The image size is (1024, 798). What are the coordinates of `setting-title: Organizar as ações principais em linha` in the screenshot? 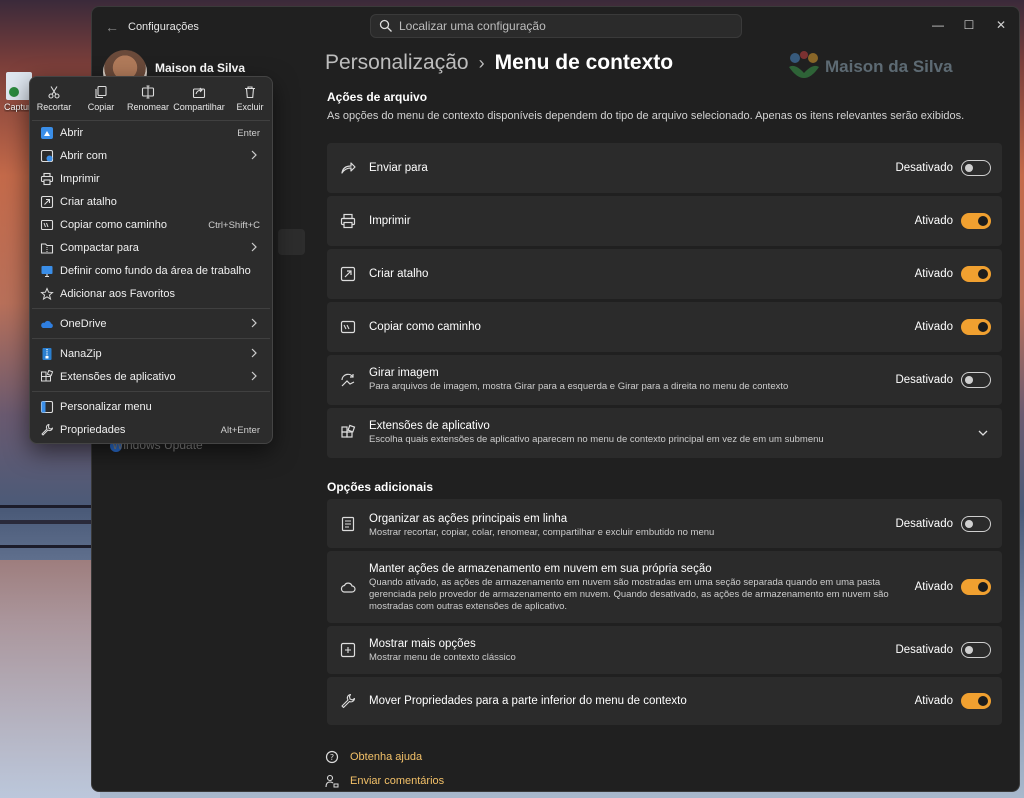 It's located at (468, 519).